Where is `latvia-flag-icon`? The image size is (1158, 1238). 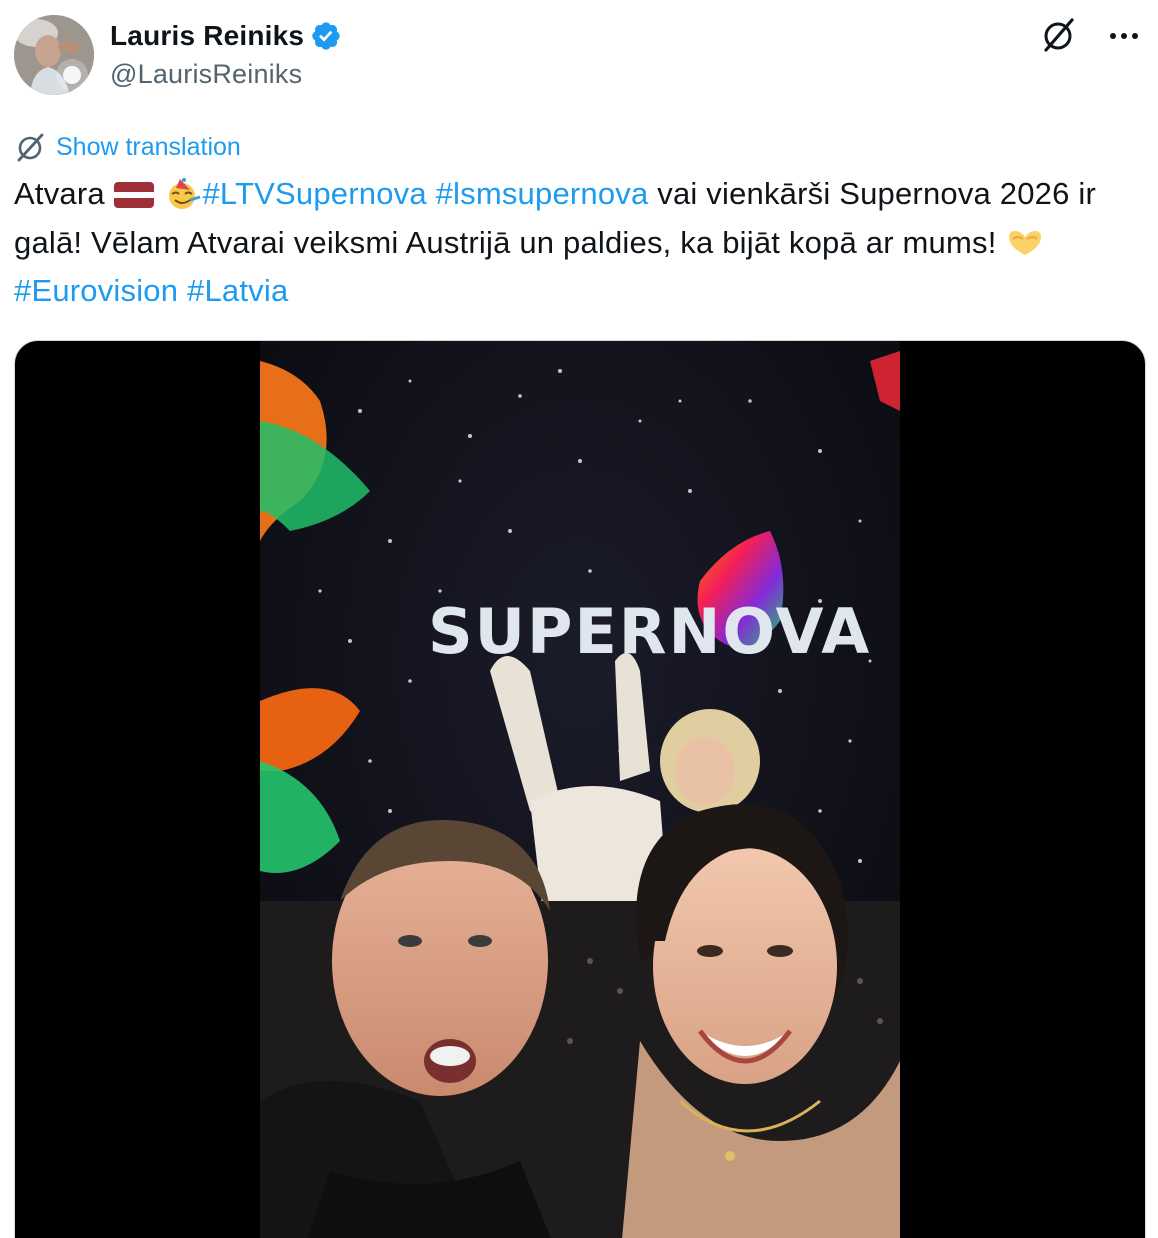 latvia-flag-icon is located at coordinates (133, 195).